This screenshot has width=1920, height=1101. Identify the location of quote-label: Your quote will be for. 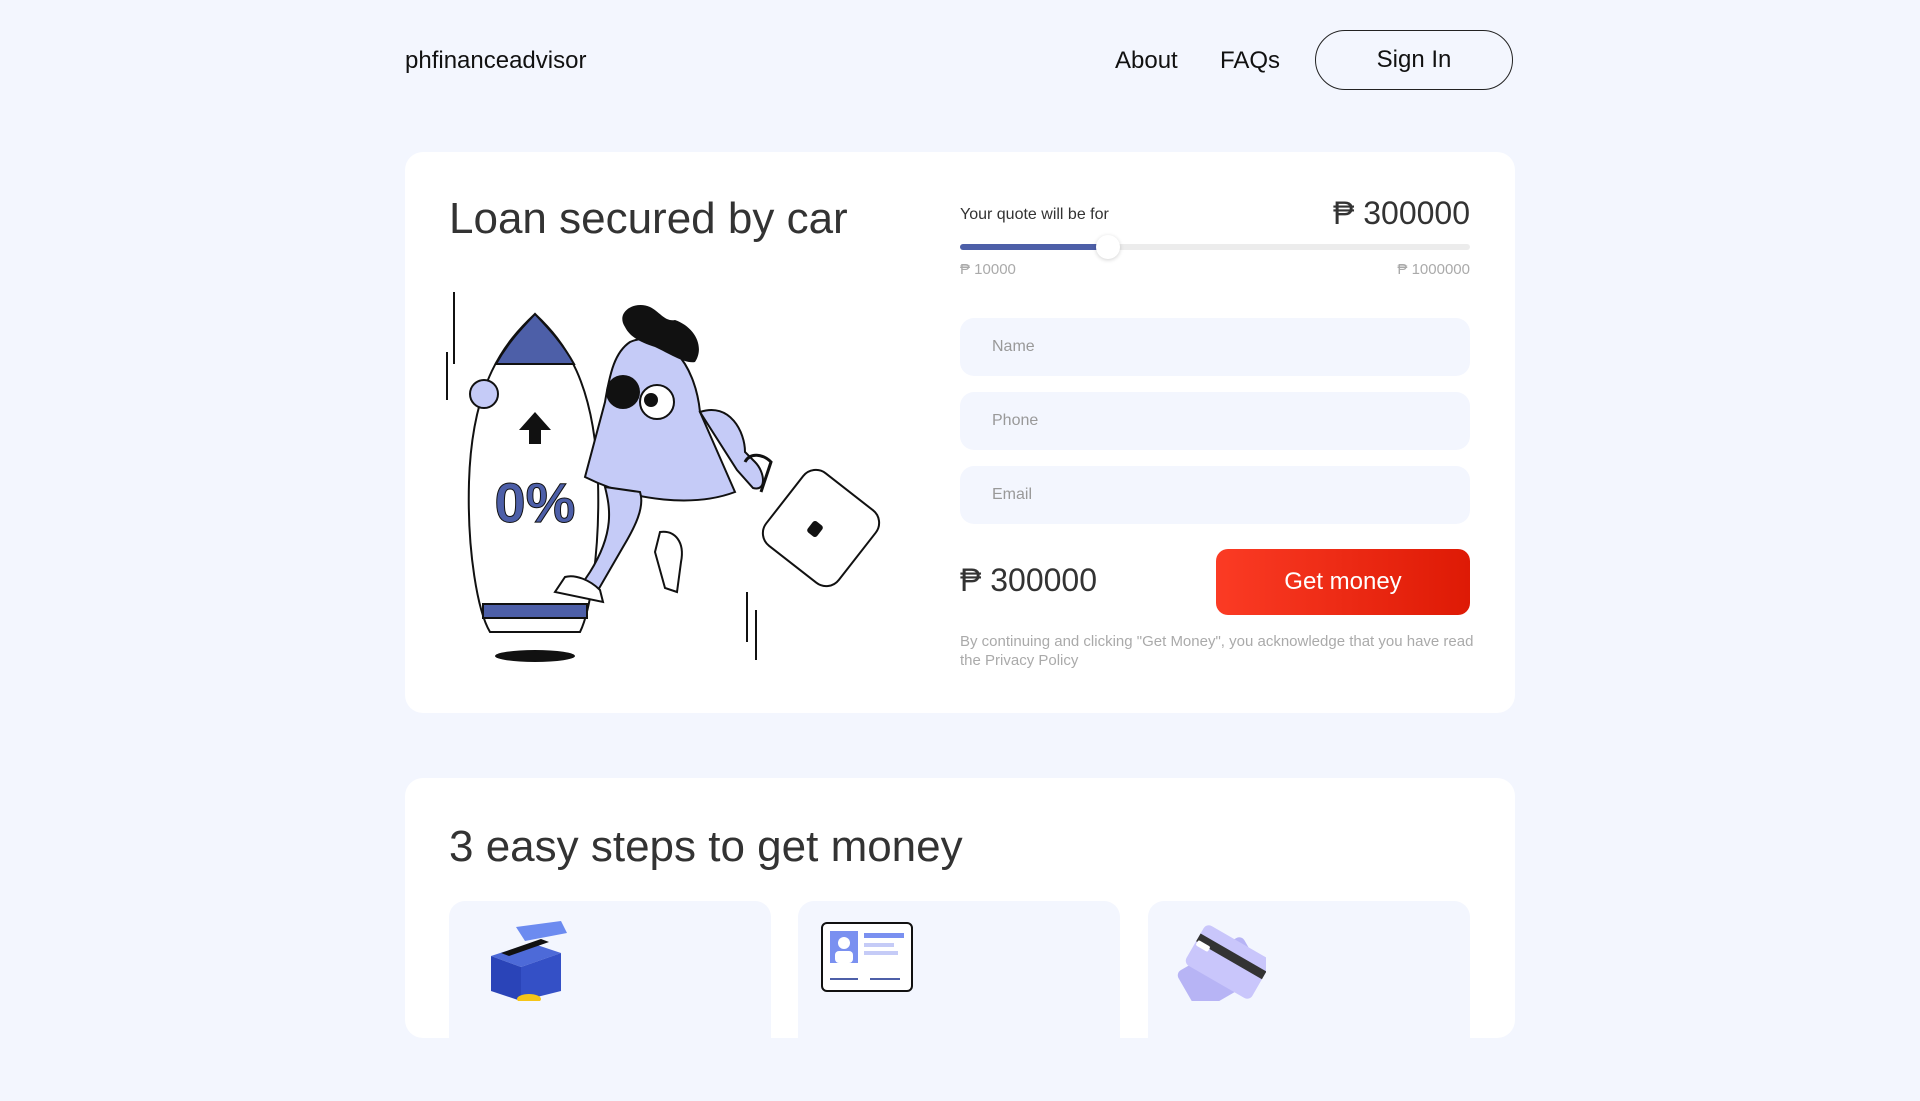
(1034, 214).